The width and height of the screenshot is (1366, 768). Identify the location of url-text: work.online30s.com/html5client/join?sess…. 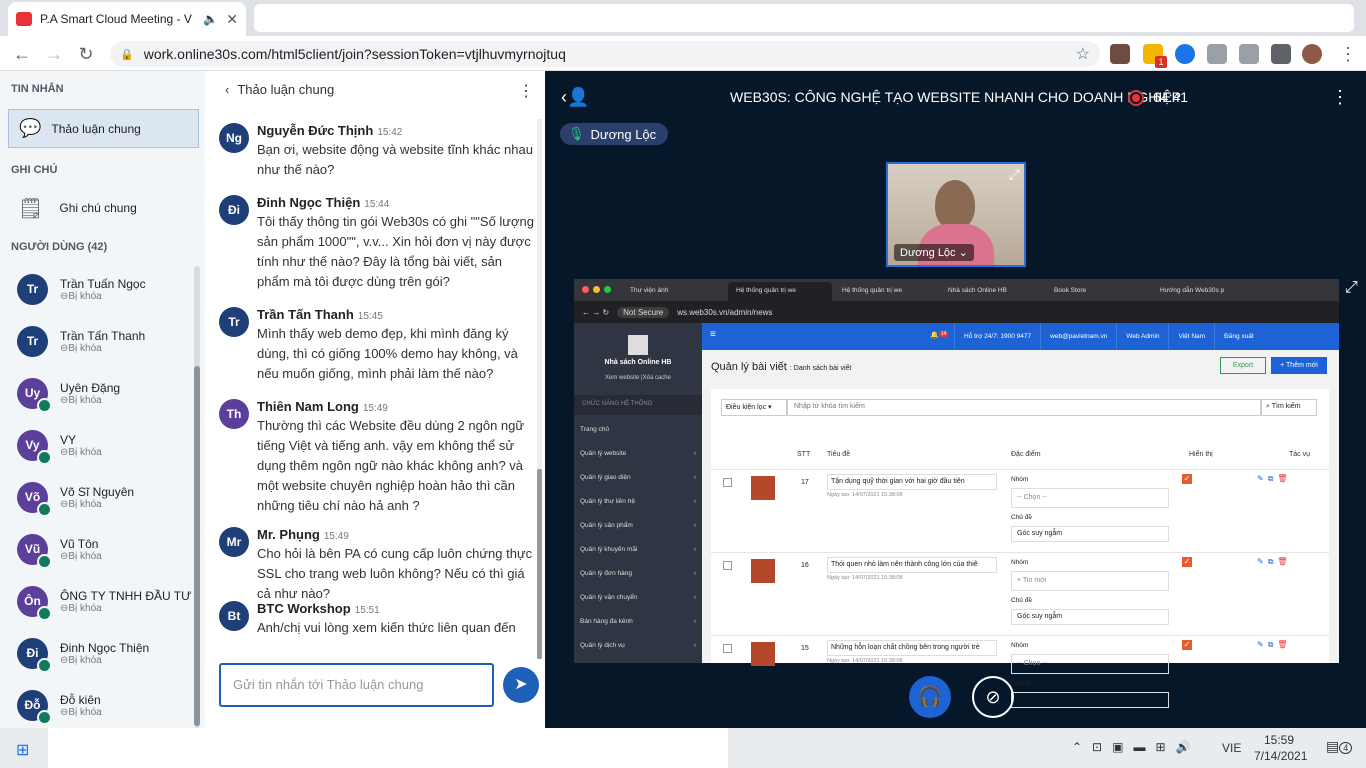
(354, 54).